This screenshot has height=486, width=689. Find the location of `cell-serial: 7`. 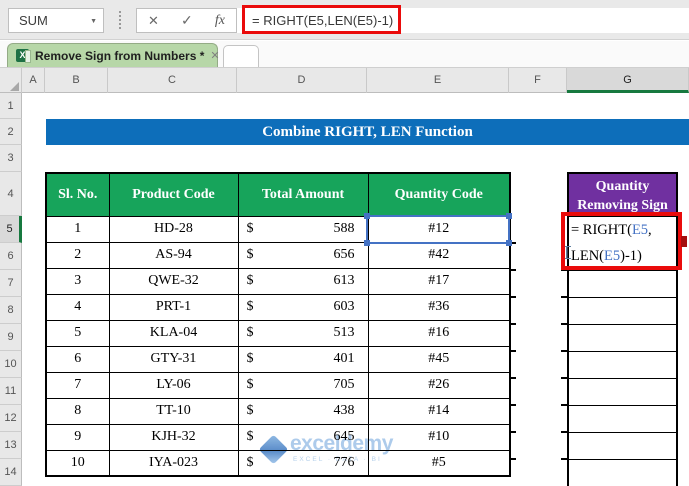

cell-serial: 7 is located at coordinates (77, 385).